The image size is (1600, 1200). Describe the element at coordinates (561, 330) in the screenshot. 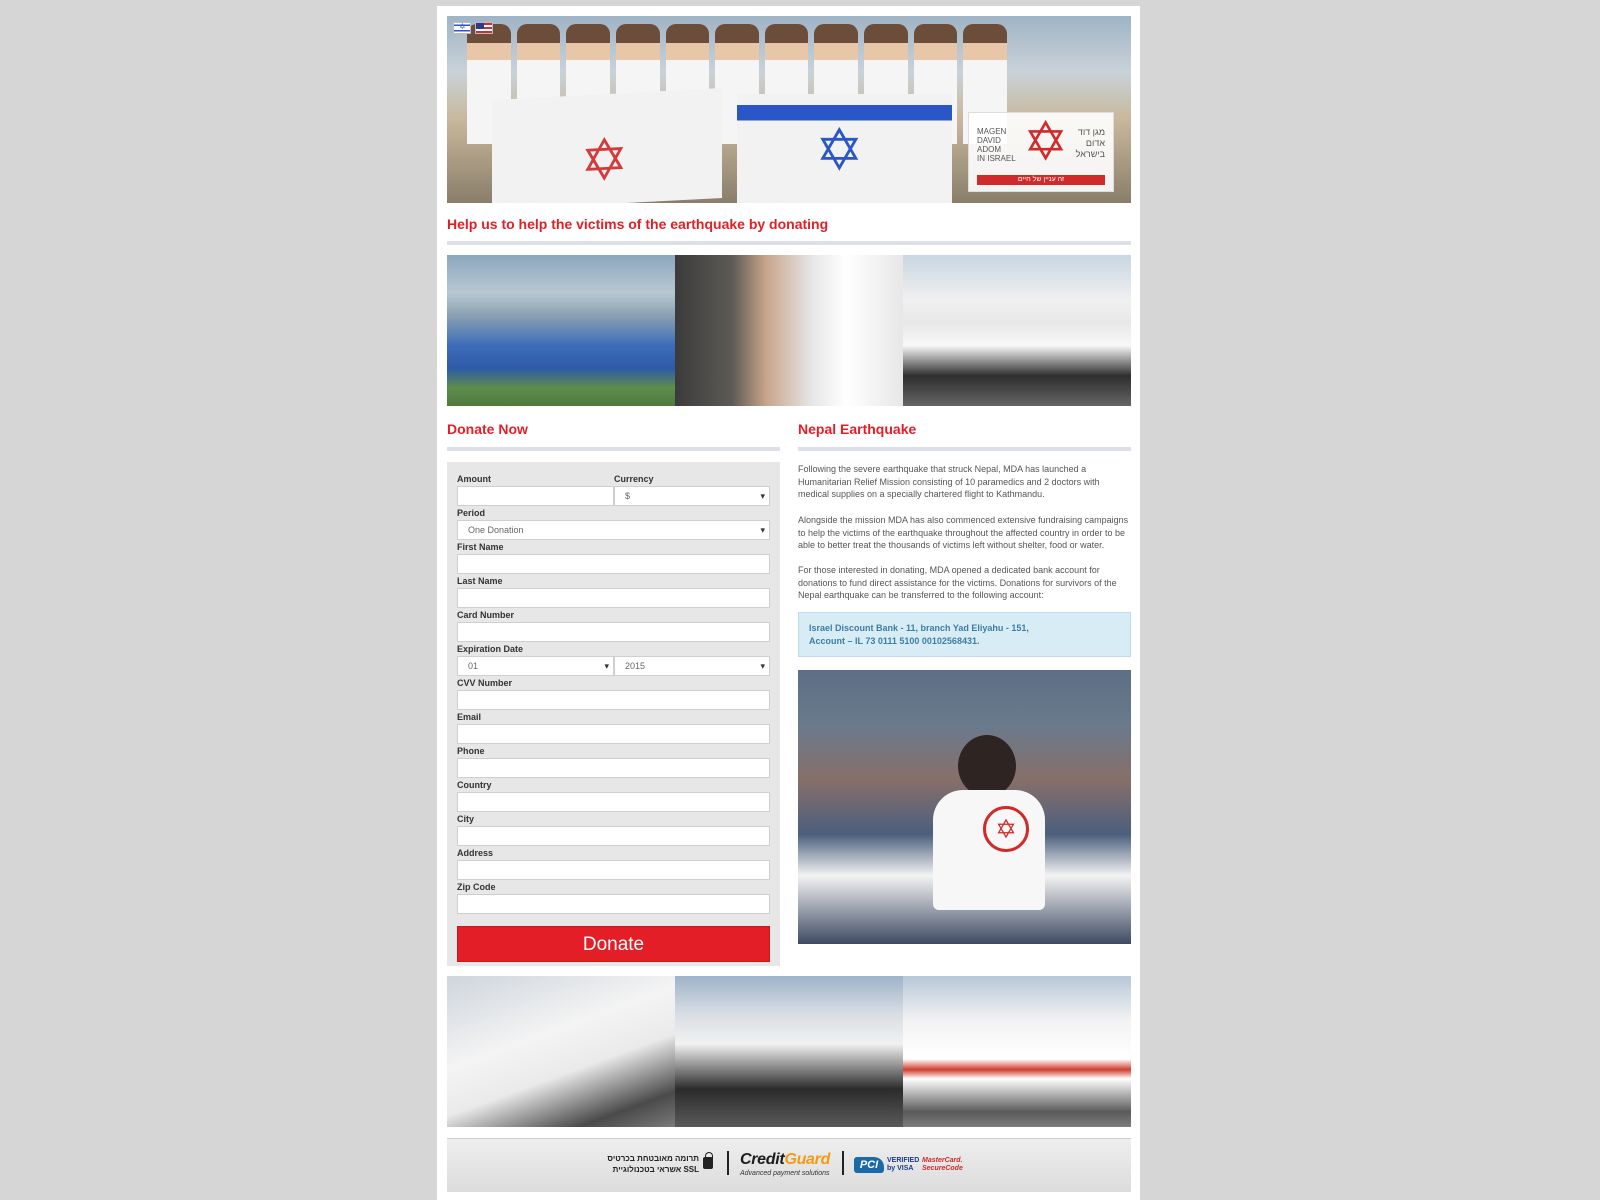

I see `gallery-photo-tent` at that location.